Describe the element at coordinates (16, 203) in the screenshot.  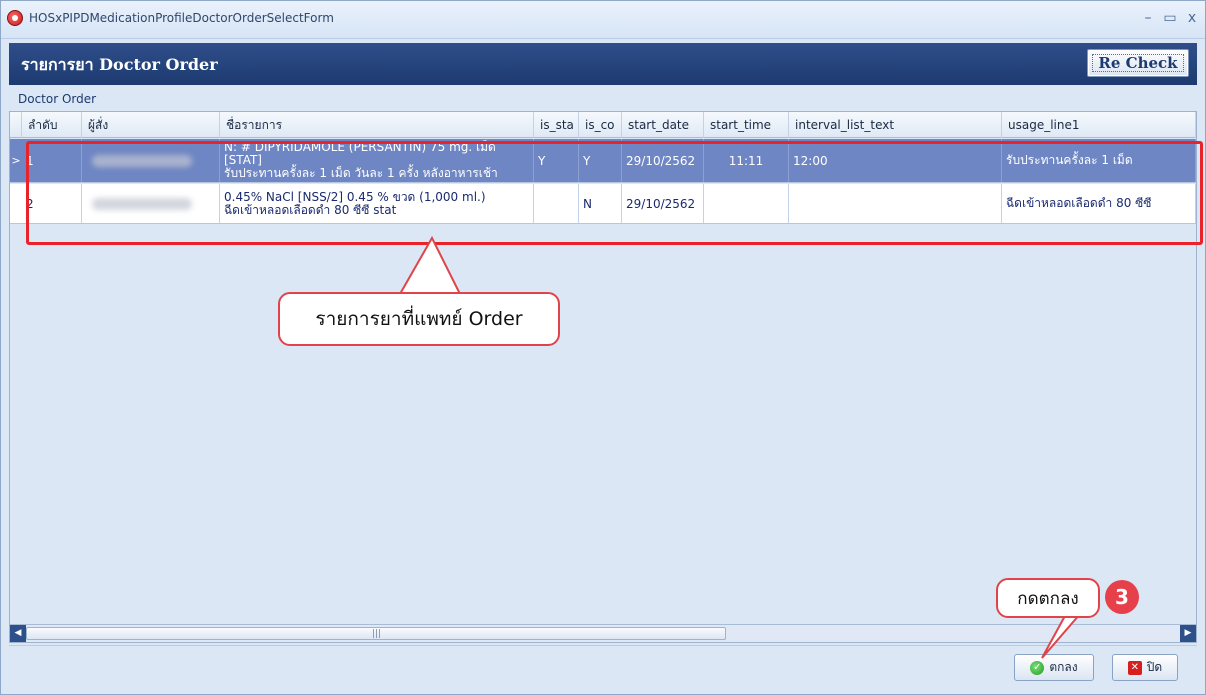
I see `row-indicator` at that location.